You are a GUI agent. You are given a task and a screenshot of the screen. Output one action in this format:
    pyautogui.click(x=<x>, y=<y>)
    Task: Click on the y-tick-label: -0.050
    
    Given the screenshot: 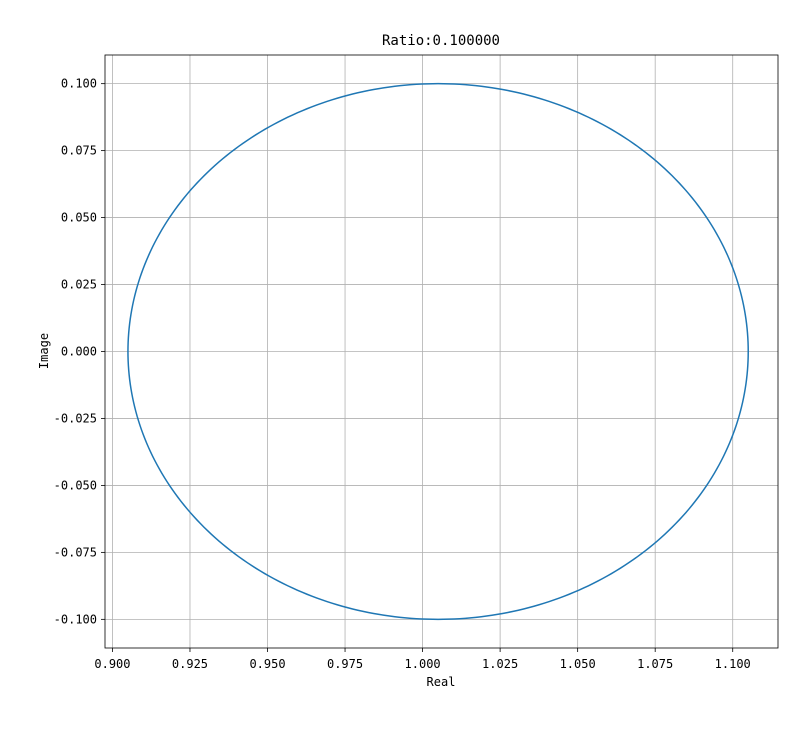 What is the action you would take?
    pyautogui.click(x=75, y=485)
    